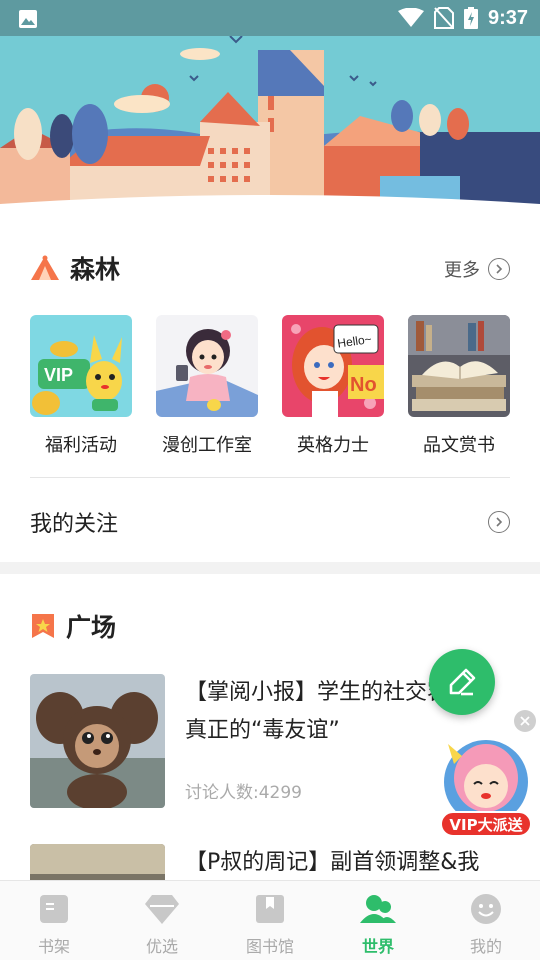  I want to click on nav-tab-mine: 我的, so click(486, 920).